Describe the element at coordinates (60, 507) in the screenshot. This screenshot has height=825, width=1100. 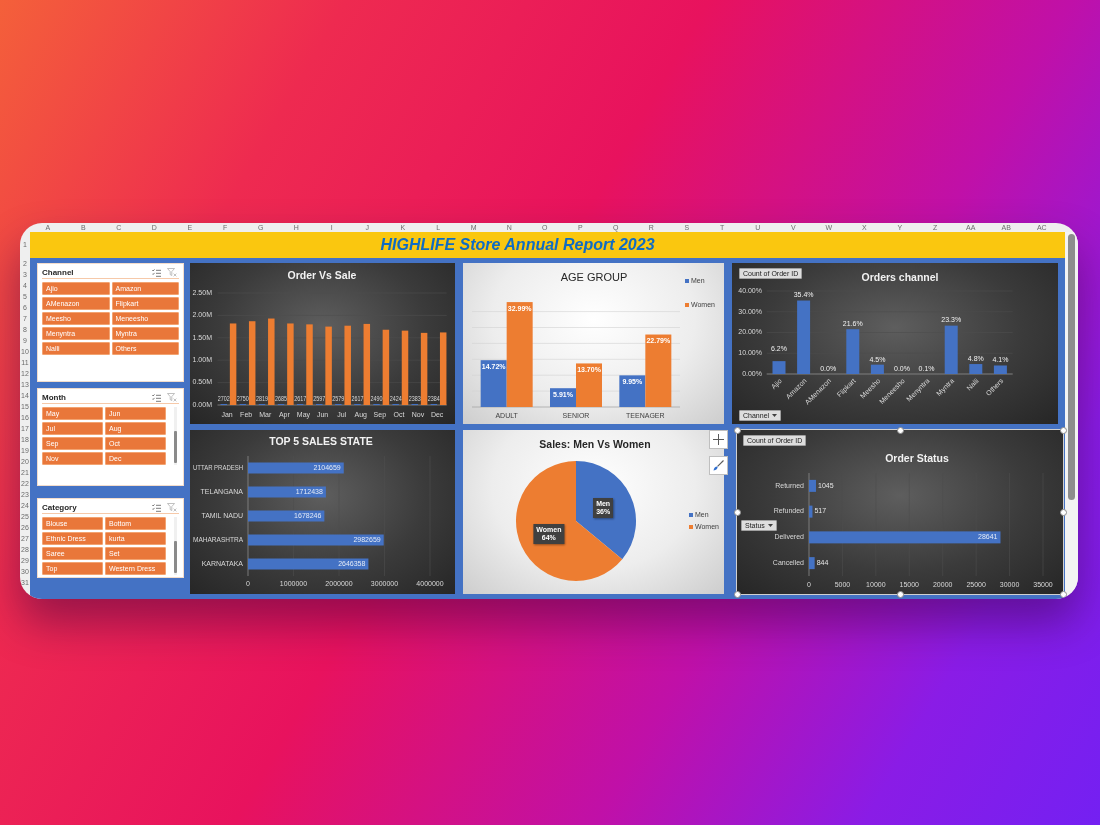
I see `slicer-title: Category` at that location.